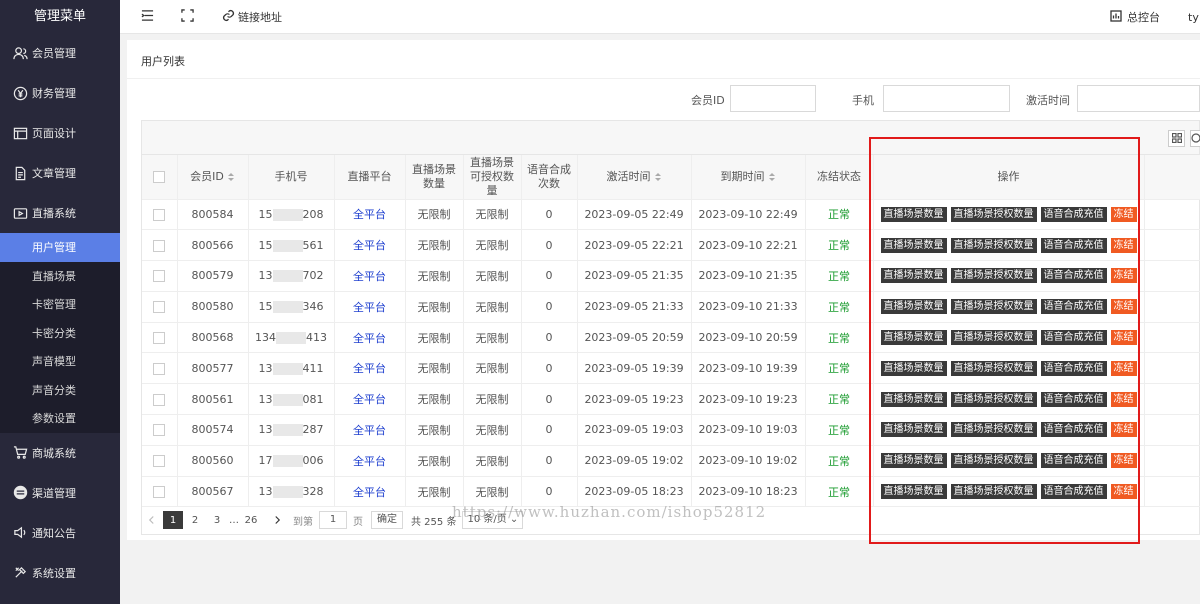  What do you see at coordinates (60, 453) in the screenshot?
I see `sidebar-item-mall: 商城系统` at bounding box center [60, 453].